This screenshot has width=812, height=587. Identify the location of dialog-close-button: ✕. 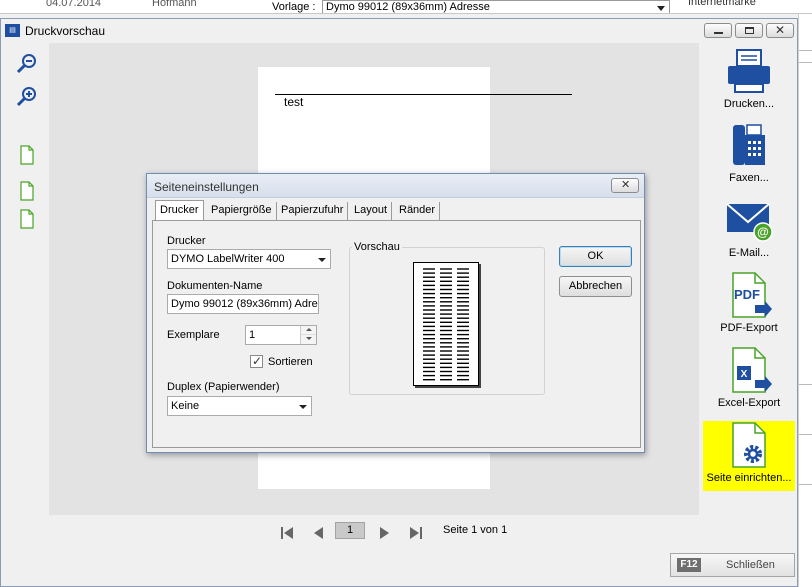
(625, 185).